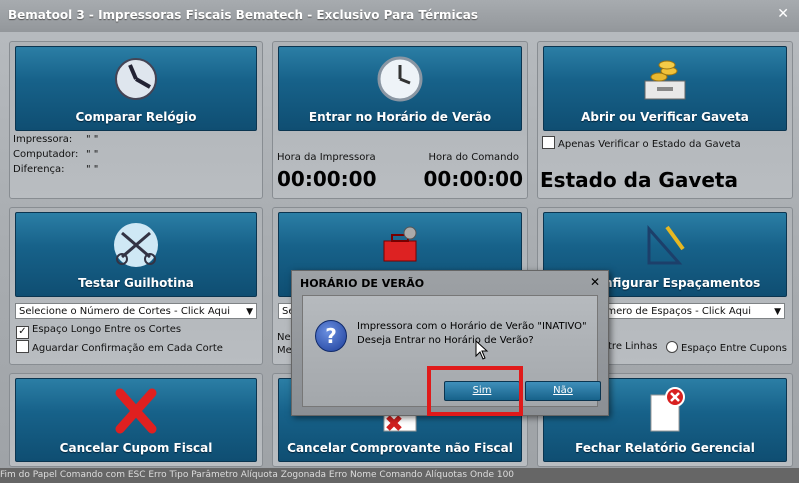  I want to click on cancelar-comprovante-label: Cancelar Comprovante não Fiscal, so click(400, 448).